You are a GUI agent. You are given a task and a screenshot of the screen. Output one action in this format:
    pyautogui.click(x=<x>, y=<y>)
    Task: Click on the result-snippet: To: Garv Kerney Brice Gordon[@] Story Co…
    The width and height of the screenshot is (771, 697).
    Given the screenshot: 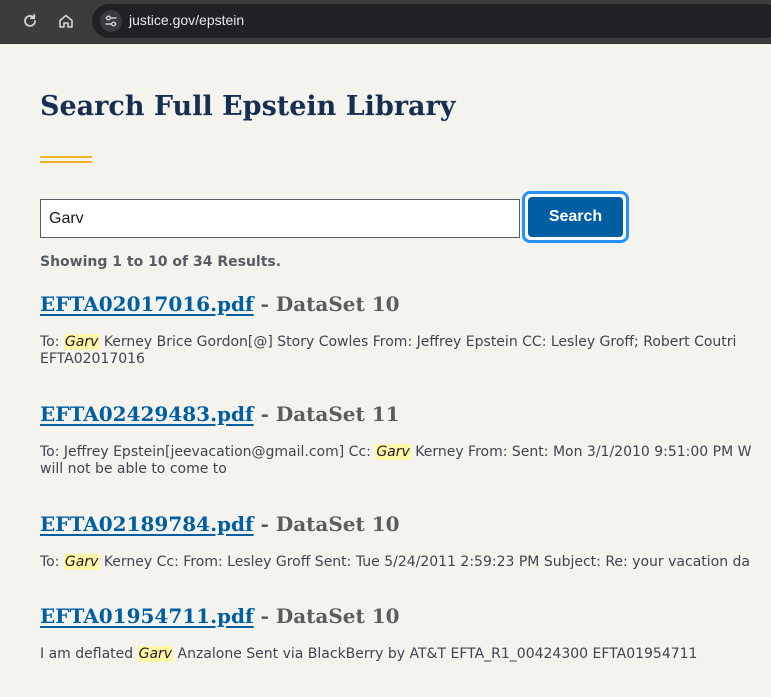 What is the action you would take?
    pyautogui.click(x=405, y=351)
    